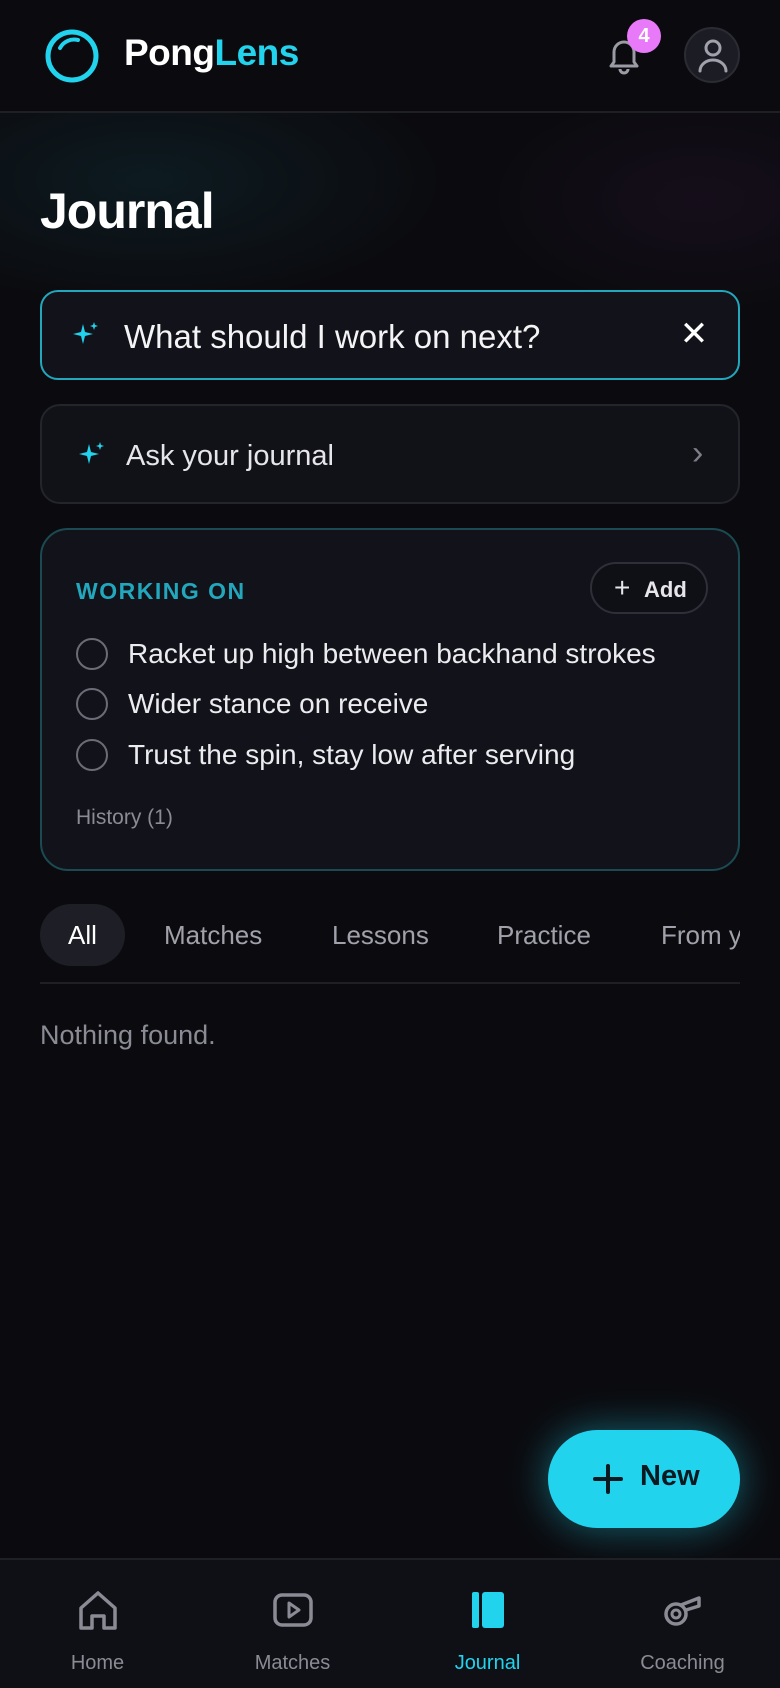 This screenshot has width=780, height=1688. I want to click on goal-item: Trust the spin, stay low after serving, so click(396, 757).